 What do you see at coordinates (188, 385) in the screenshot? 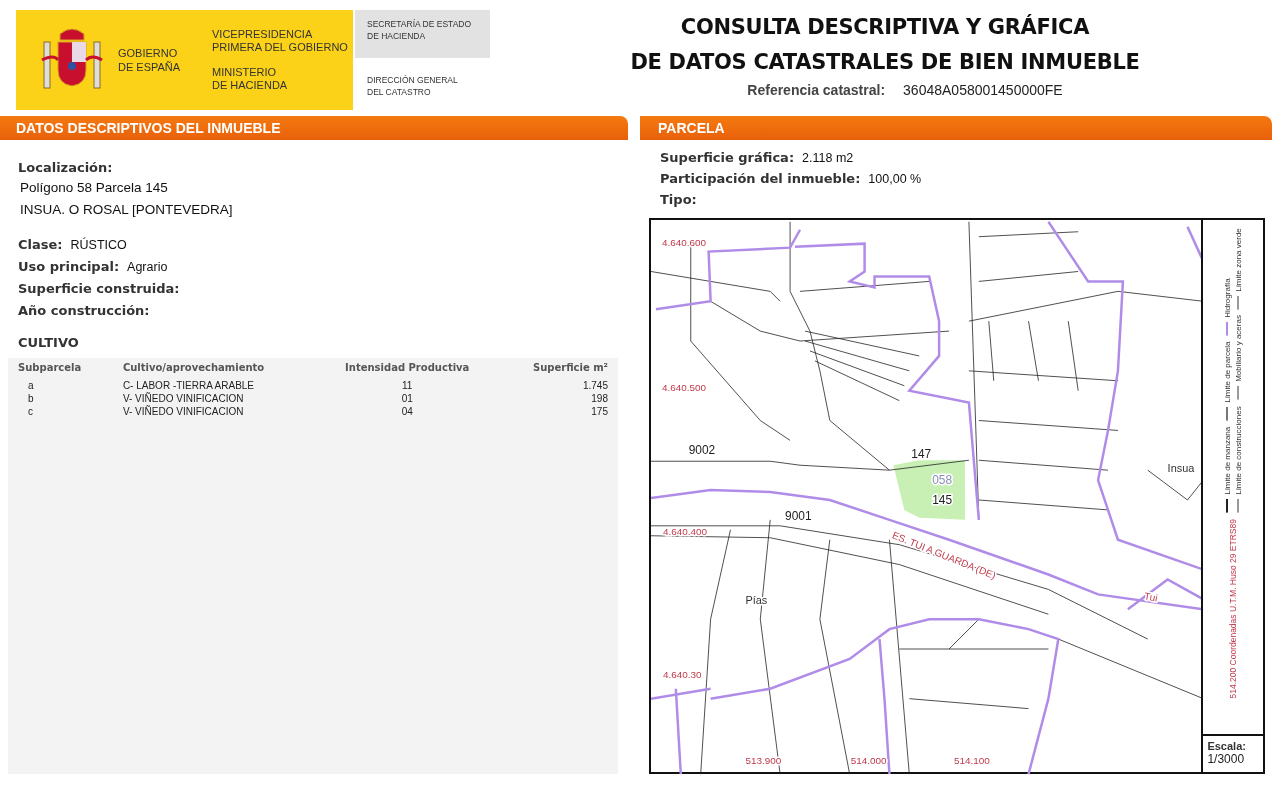
I see `table-cell-text: C- LABOR -TIERRA ARABLE` at bounding box center [188, 385].